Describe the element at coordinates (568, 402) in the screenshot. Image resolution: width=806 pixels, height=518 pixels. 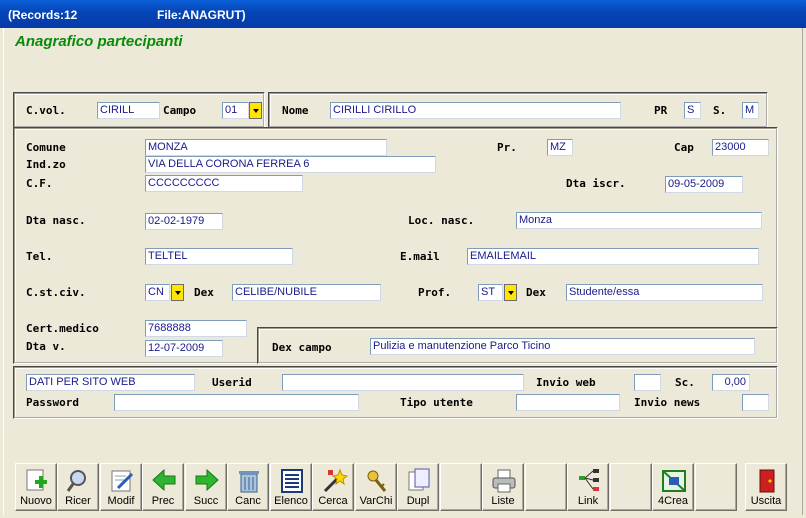
I see `tipo-utente-field` at that location.